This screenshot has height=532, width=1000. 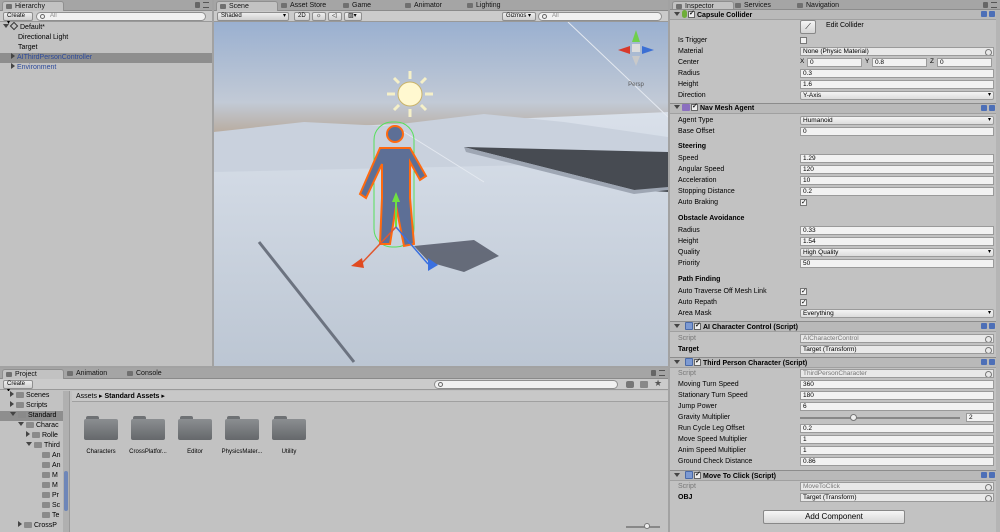 I want to click on height-field: 1.6, so click(x=897, y=84).